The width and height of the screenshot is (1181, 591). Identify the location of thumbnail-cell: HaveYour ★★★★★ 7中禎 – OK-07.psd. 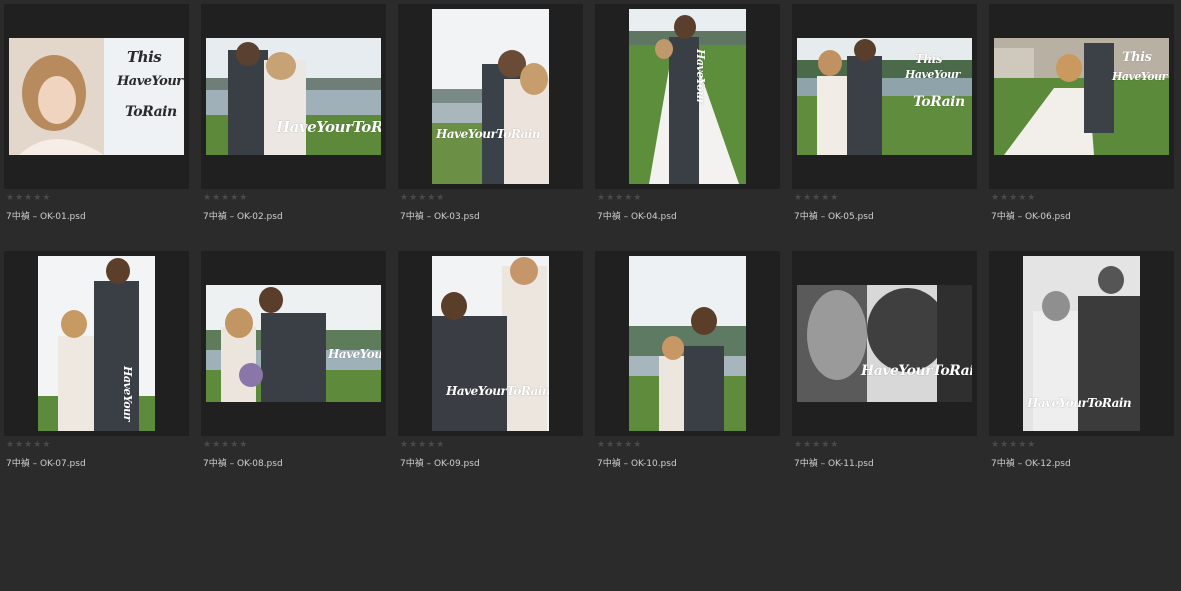
(97, 362).